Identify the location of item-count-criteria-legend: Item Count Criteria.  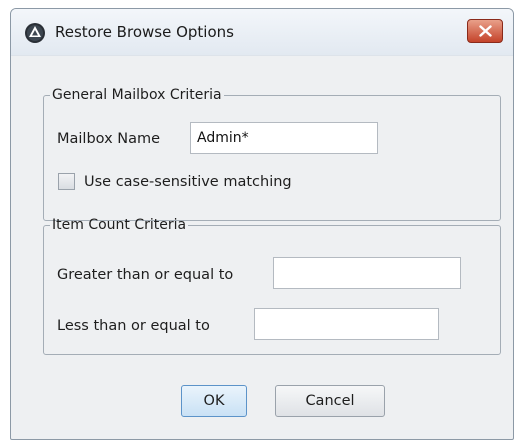
(119, 225).